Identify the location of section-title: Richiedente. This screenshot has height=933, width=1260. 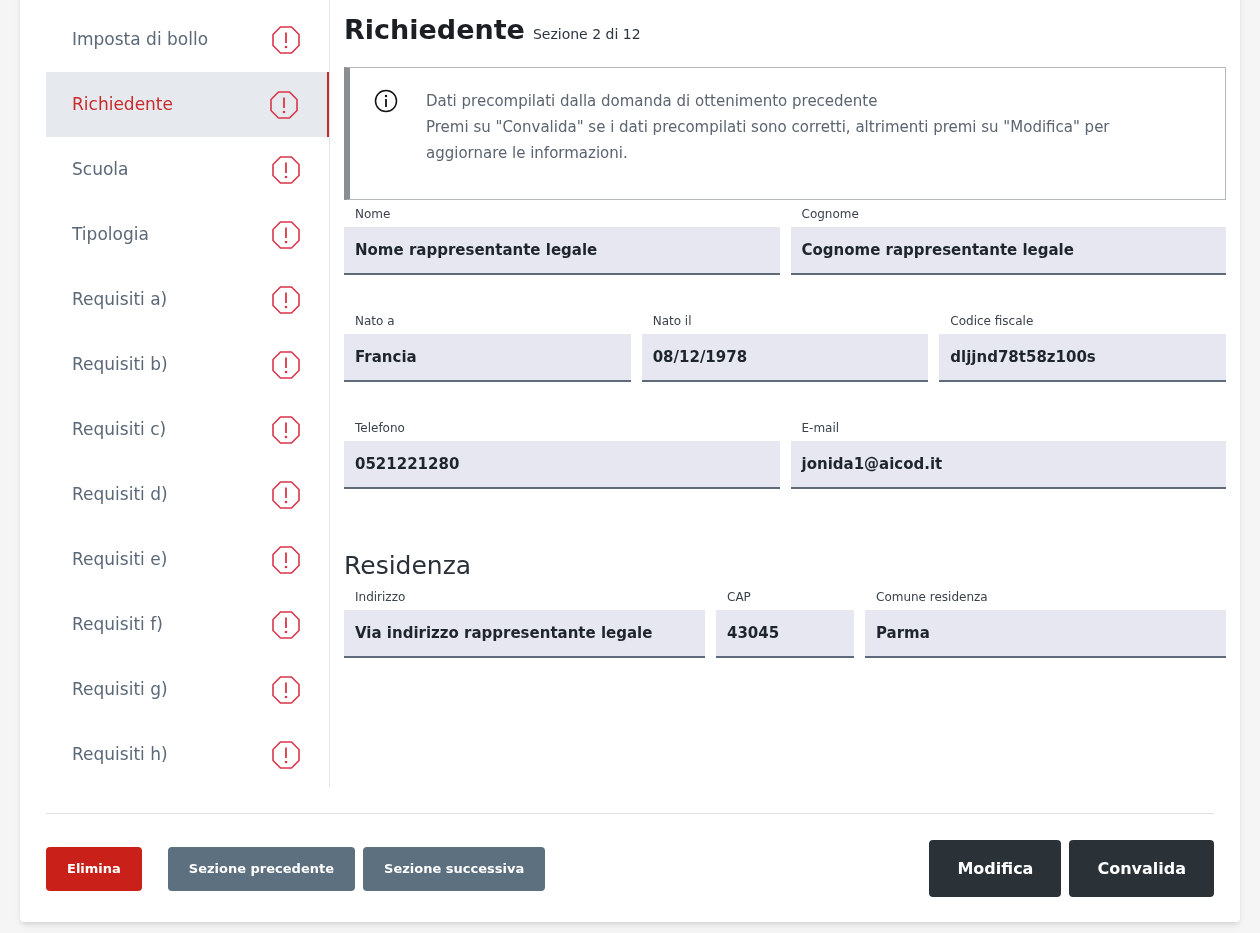
(434, 30).